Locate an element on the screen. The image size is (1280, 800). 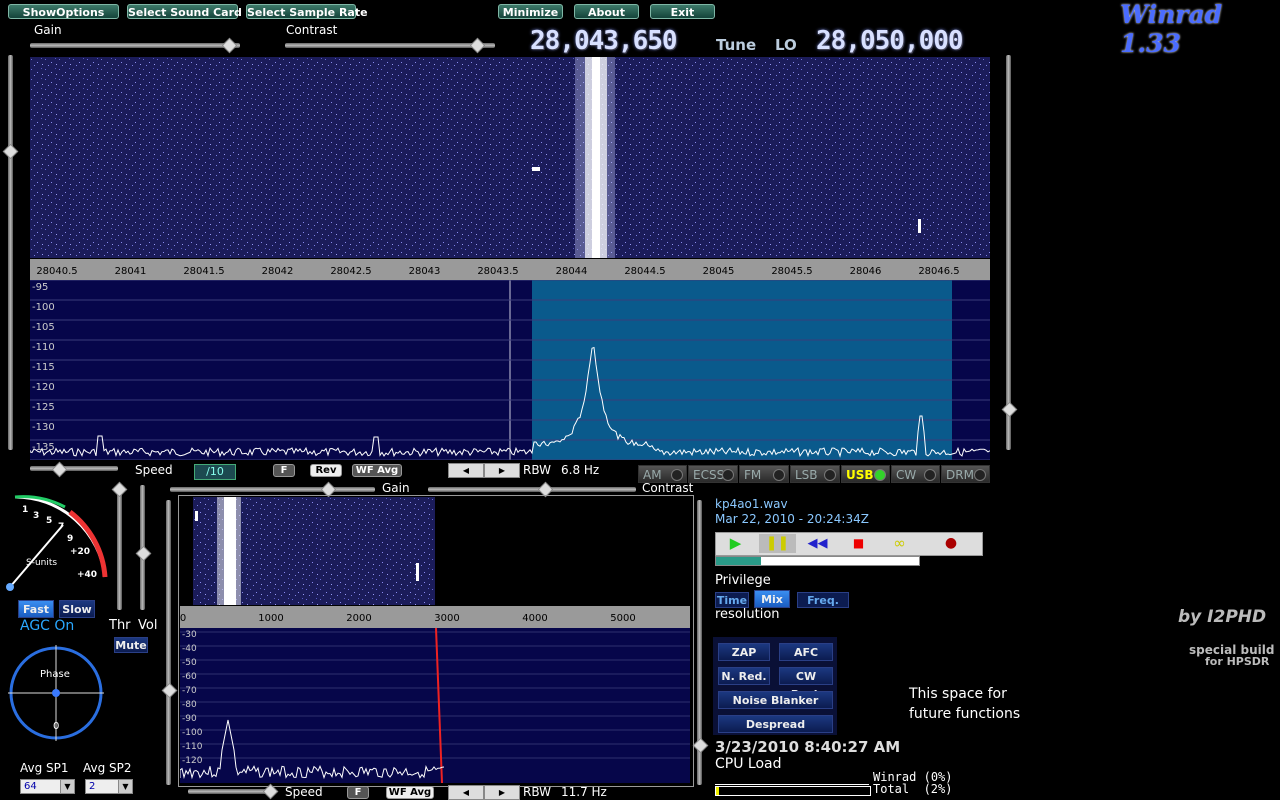
stop-icon: ■ is located at coordinates (858, 543).